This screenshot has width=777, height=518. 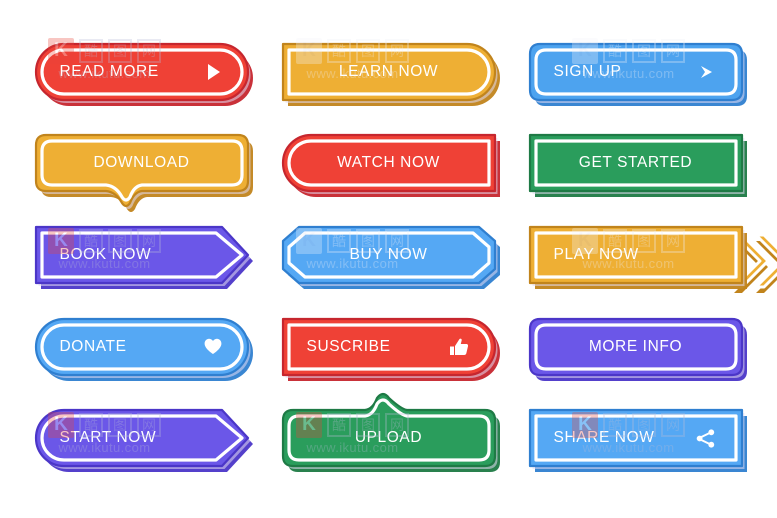 I want to click on button-cell: READ MORE, so click(x=141, y=72).